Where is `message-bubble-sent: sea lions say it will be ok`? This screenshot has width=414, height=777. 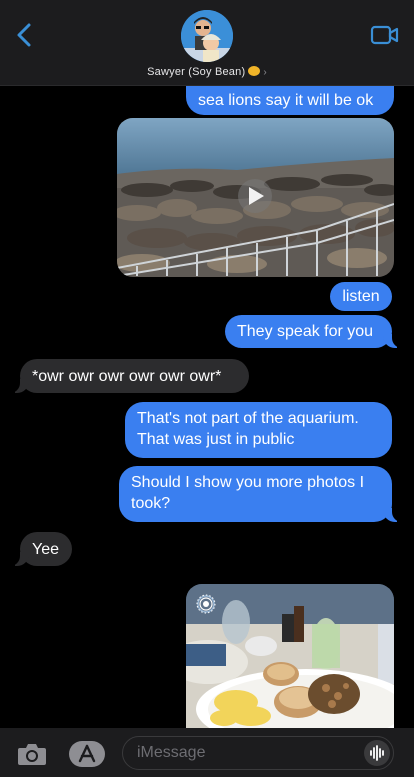 message-bubble-sent: sea lions say it will be ok is located at coordinates (290, 100).